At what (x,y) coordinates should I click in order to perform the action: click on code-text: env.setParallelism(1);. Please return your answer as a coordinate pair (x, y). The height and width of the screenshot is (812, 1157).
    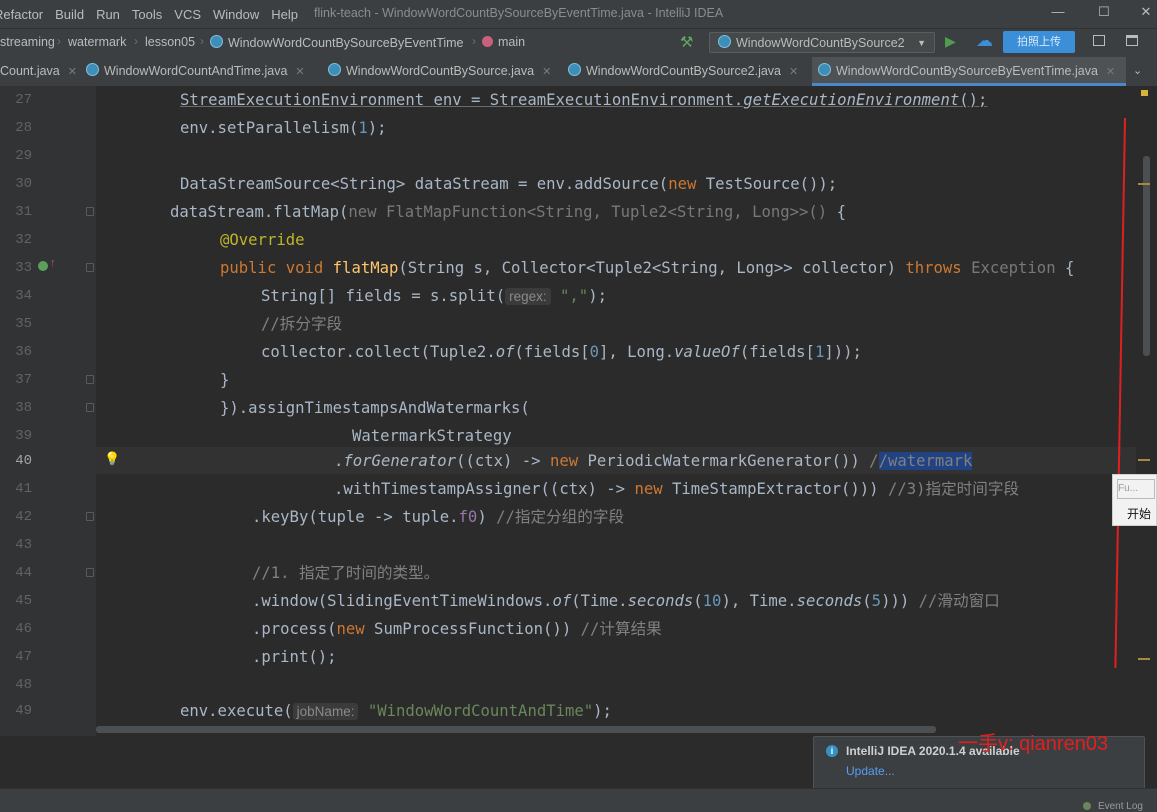
    Looking at the image, I should click on (283, 128).